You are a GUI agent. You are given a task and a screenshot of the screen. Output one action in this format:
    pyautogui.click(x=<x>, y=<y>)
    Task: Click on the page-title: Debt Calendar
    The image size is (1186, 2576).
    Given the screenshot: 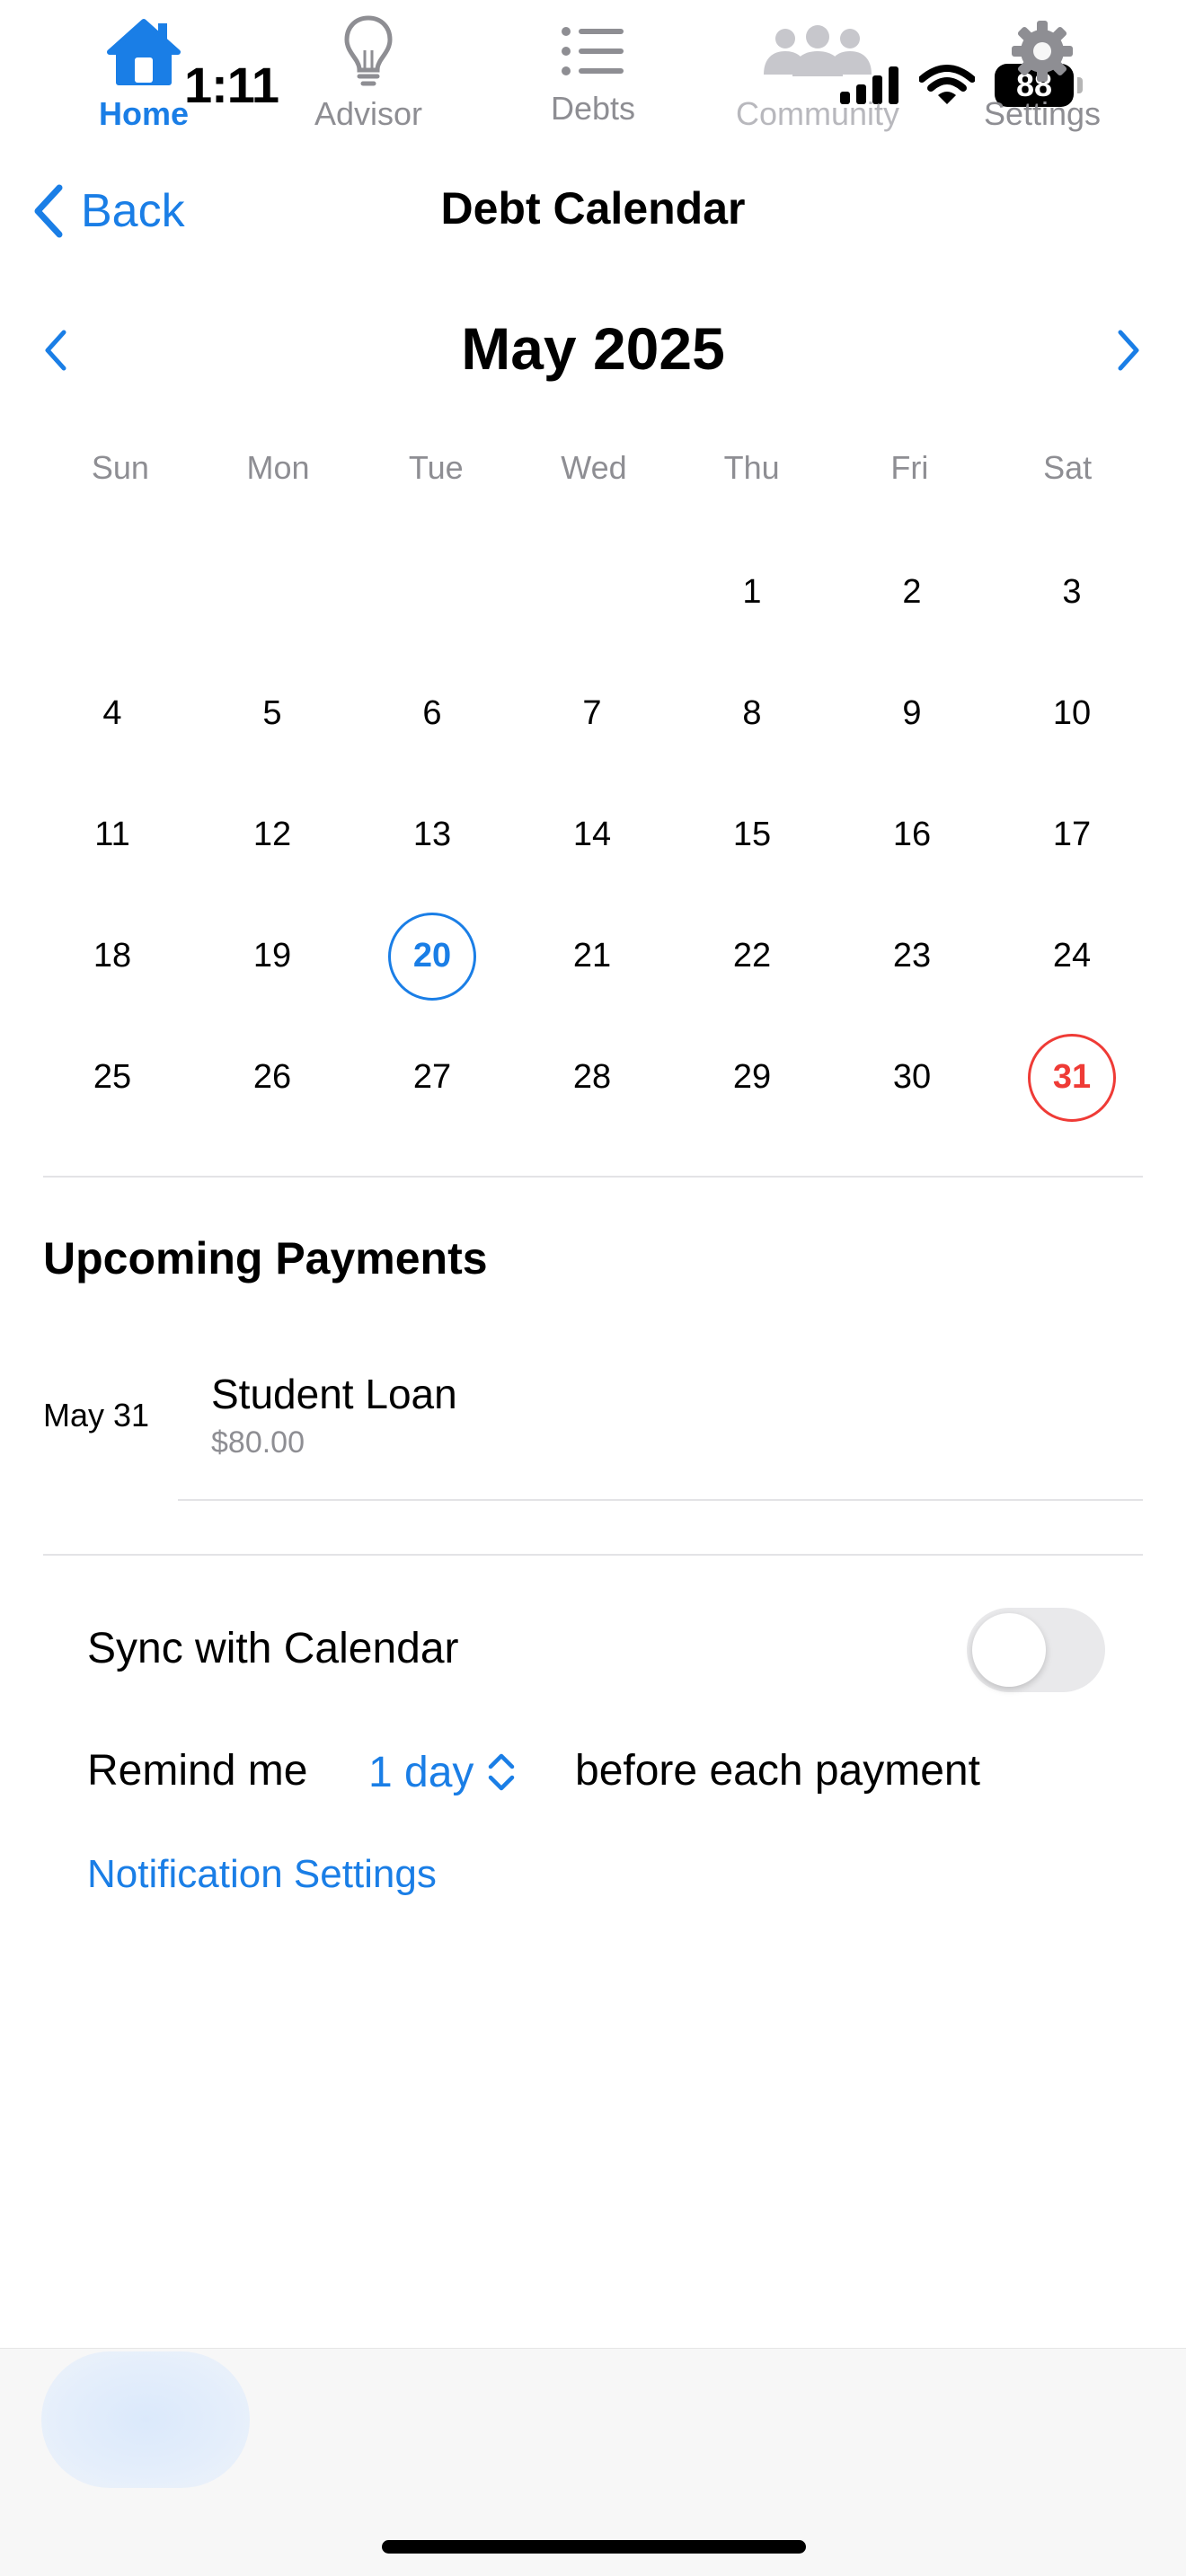 What is the action you would take?
    pyautogui.click(x=593, y=208)
    